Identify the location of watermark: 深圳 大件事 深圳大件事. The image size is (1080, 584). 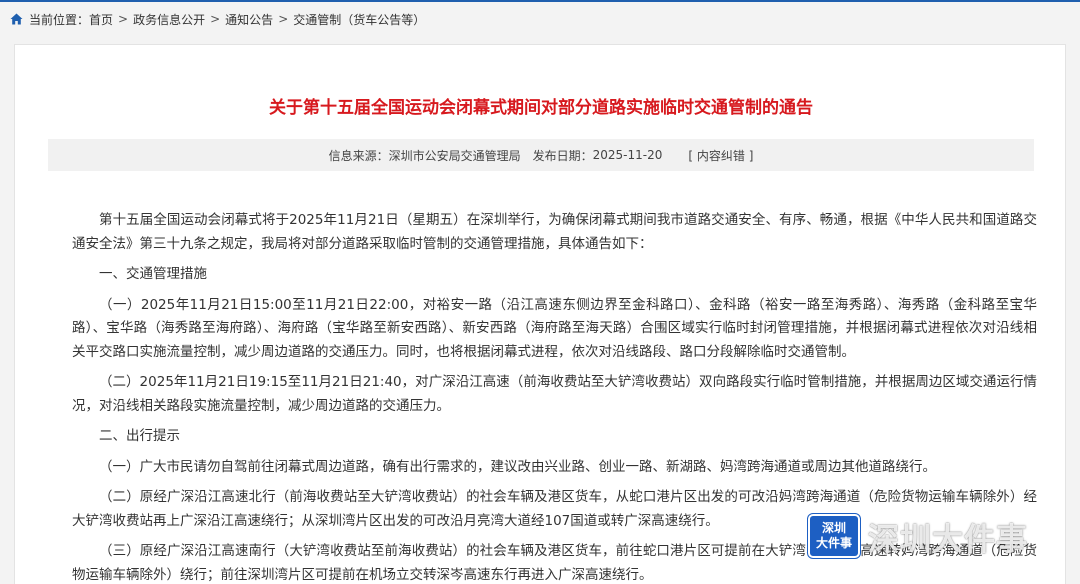
(938, 536).